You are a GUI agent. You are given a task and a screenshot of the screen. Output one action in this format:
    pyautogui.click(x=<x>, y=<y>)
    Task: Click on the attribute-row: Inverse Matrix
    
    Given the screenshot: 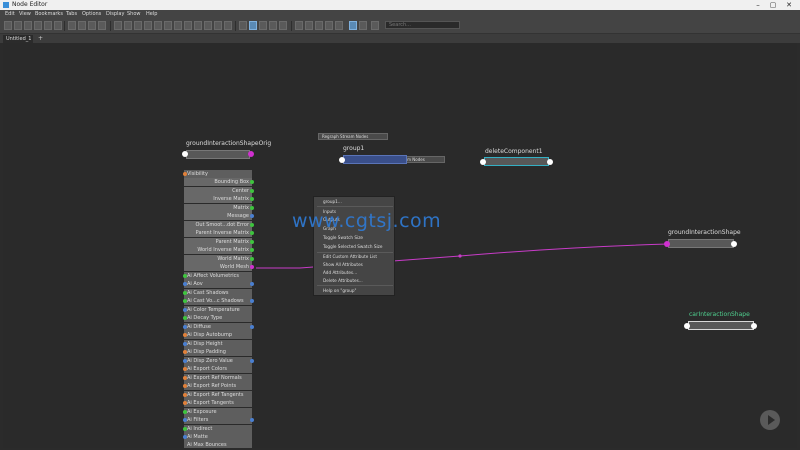 What is the action you would take?
    pyautogui.click(x=218, y=199)
    